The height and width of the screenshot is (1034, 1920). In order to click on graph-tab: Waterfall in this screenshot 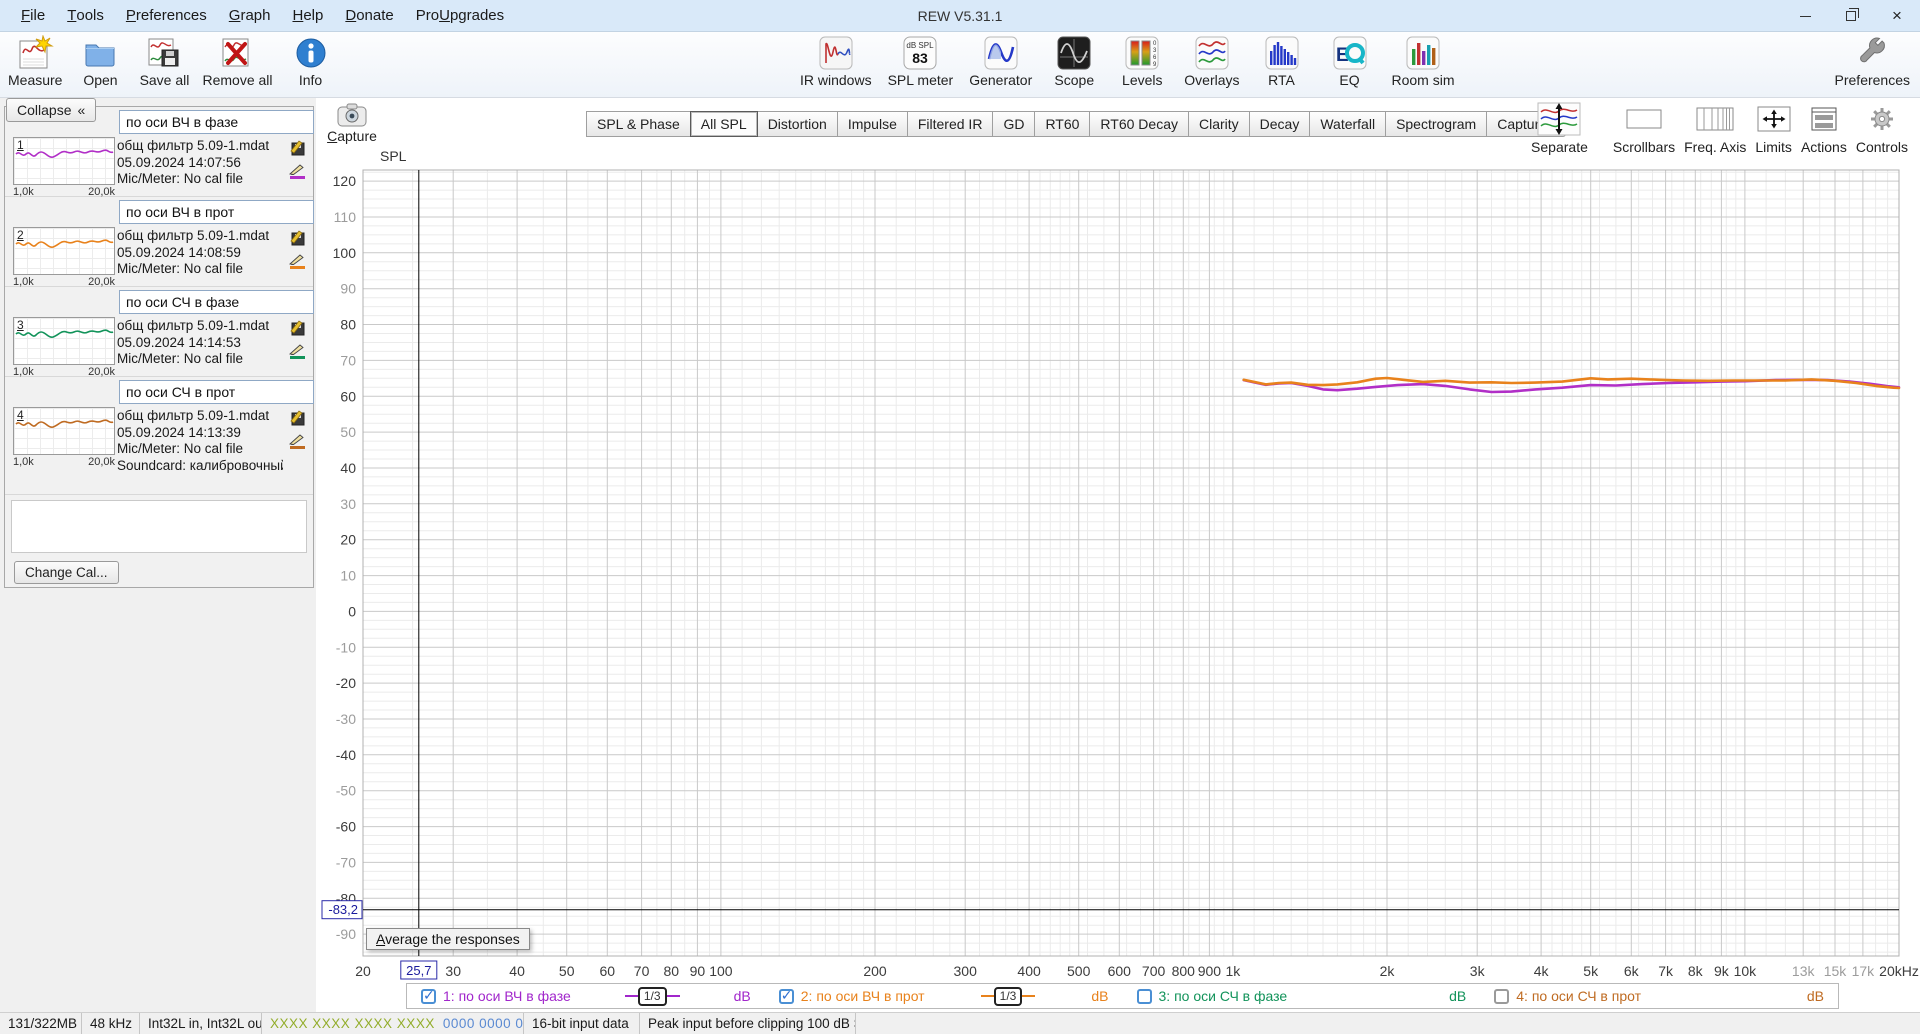, I will do `click(1348, 124)`.